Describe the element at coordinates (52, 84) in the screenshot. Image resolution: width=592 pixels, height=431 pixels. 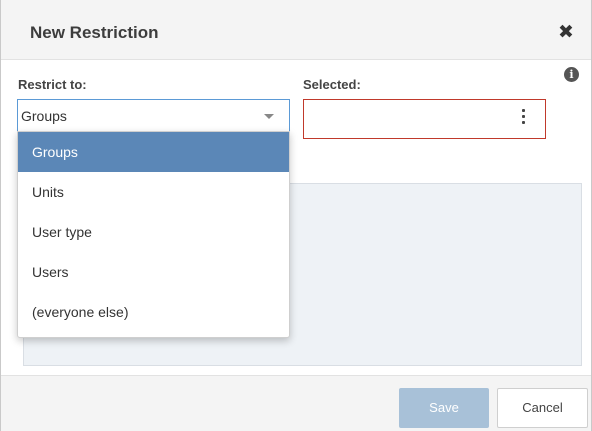
I see `restrict-to-label: Restrict to:` at that location.